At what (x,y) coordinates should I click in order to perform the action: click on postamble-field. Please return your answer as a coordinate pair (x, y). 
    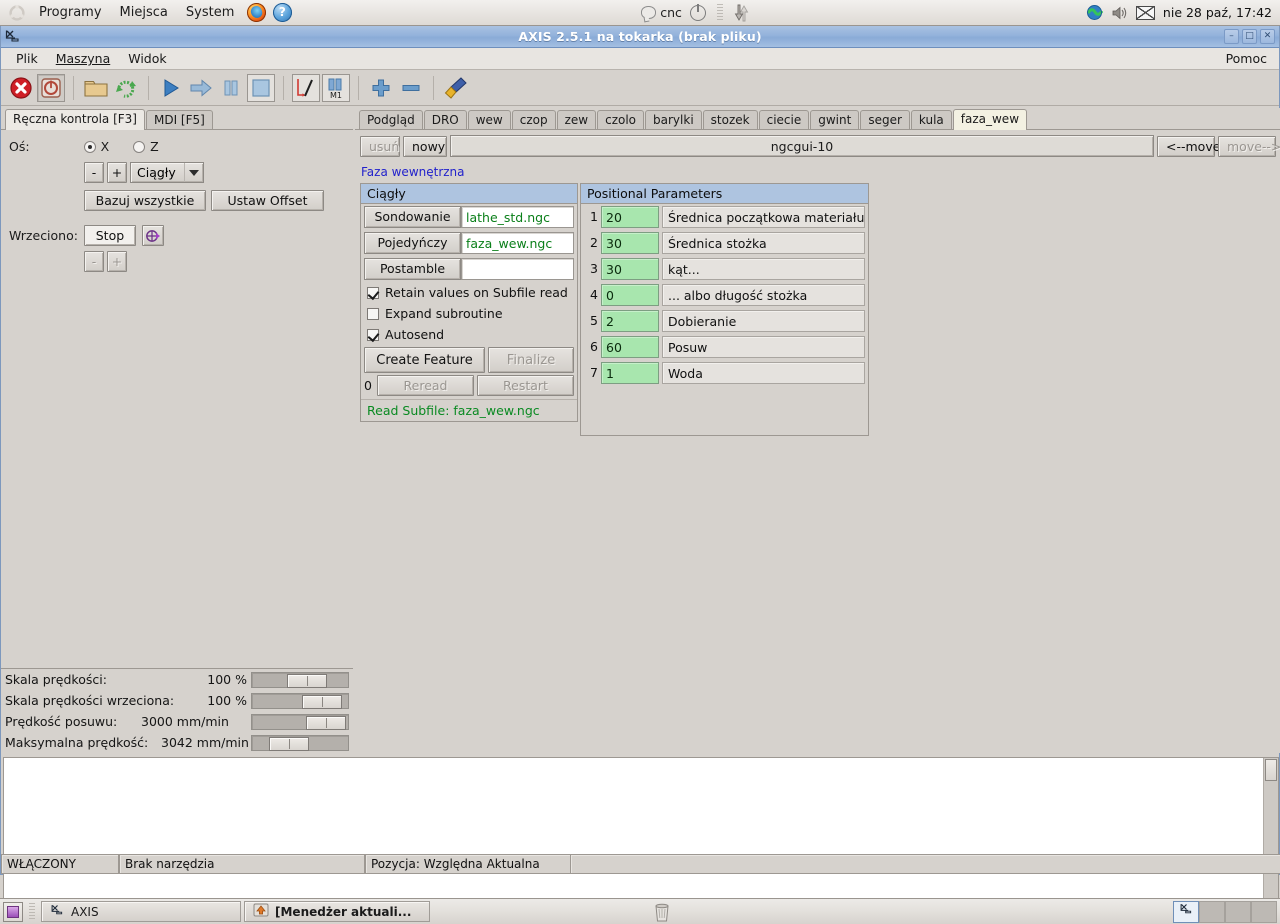
    Looking at the image, I should click on (517, 269).